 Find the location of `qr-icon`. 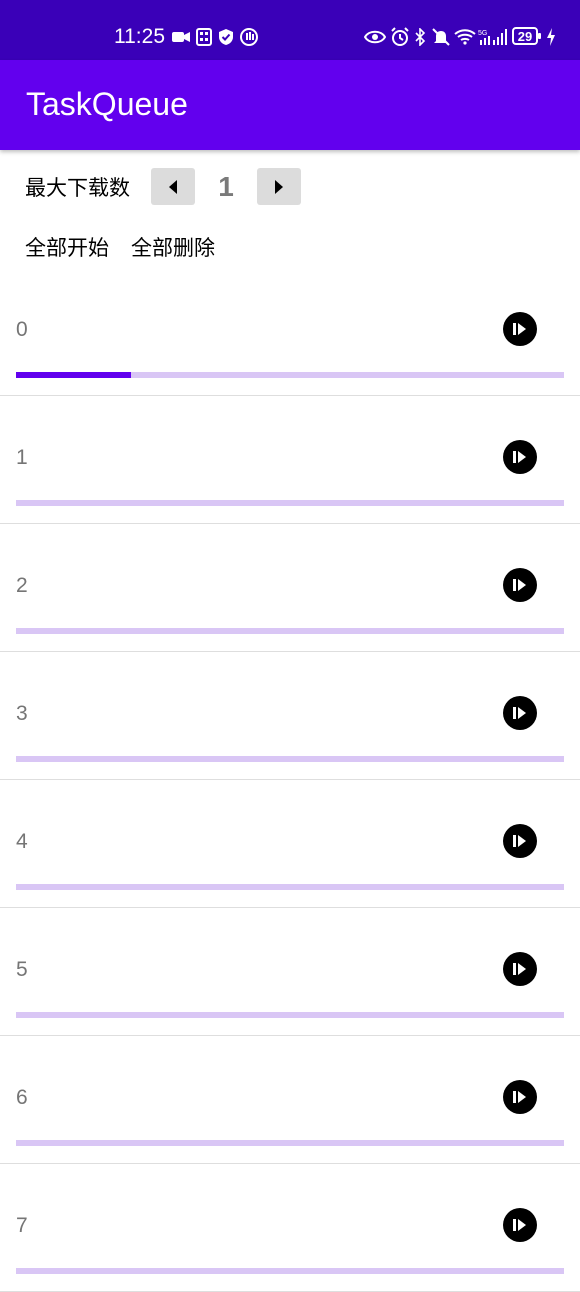

qr-icon is located at coordinates (204, 37).